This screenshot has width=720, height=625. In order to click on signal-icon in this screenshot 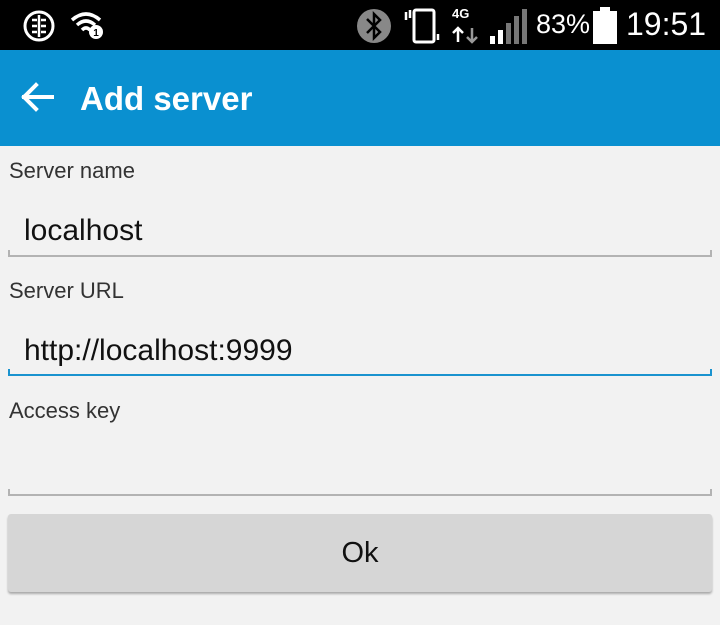, I will do `click(508, 26)`.